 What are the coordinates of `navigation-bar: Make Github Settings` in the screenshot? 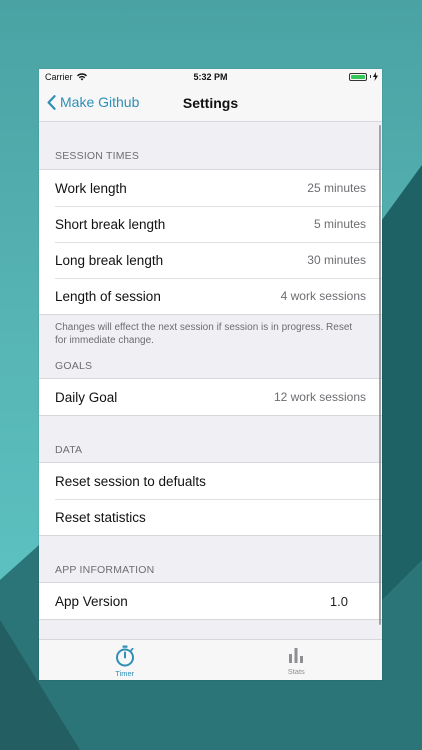 It's located at (210, 103).